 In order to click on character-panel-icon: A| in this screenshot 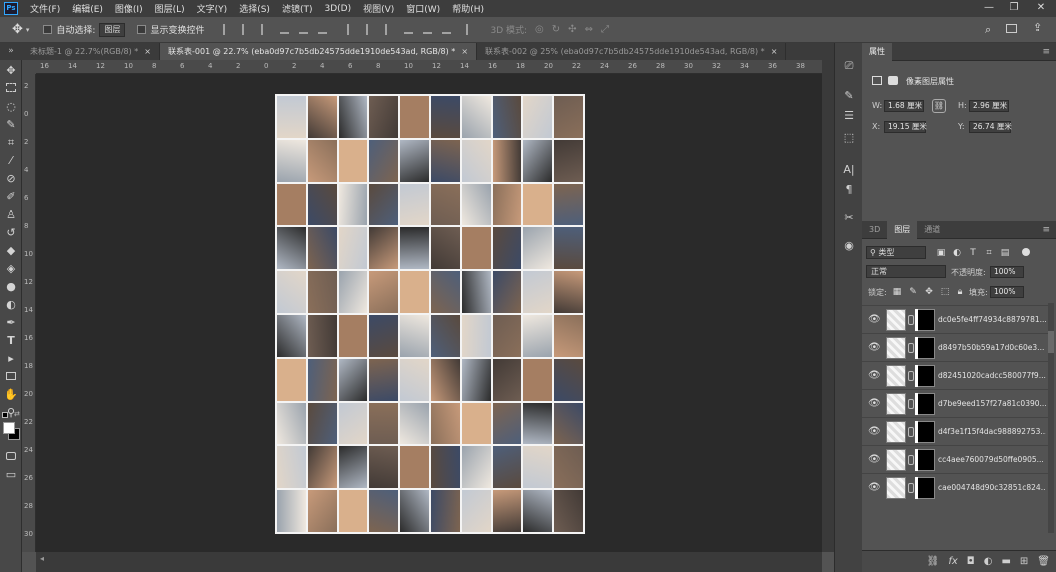, I will do `click(849, 170)`.